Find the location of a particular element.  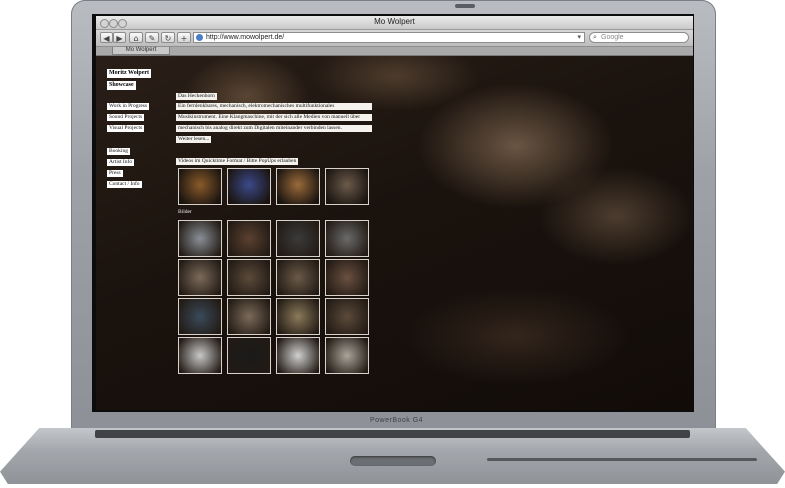

window-title: Mo Wolpert is located at coordinates (394, 21).